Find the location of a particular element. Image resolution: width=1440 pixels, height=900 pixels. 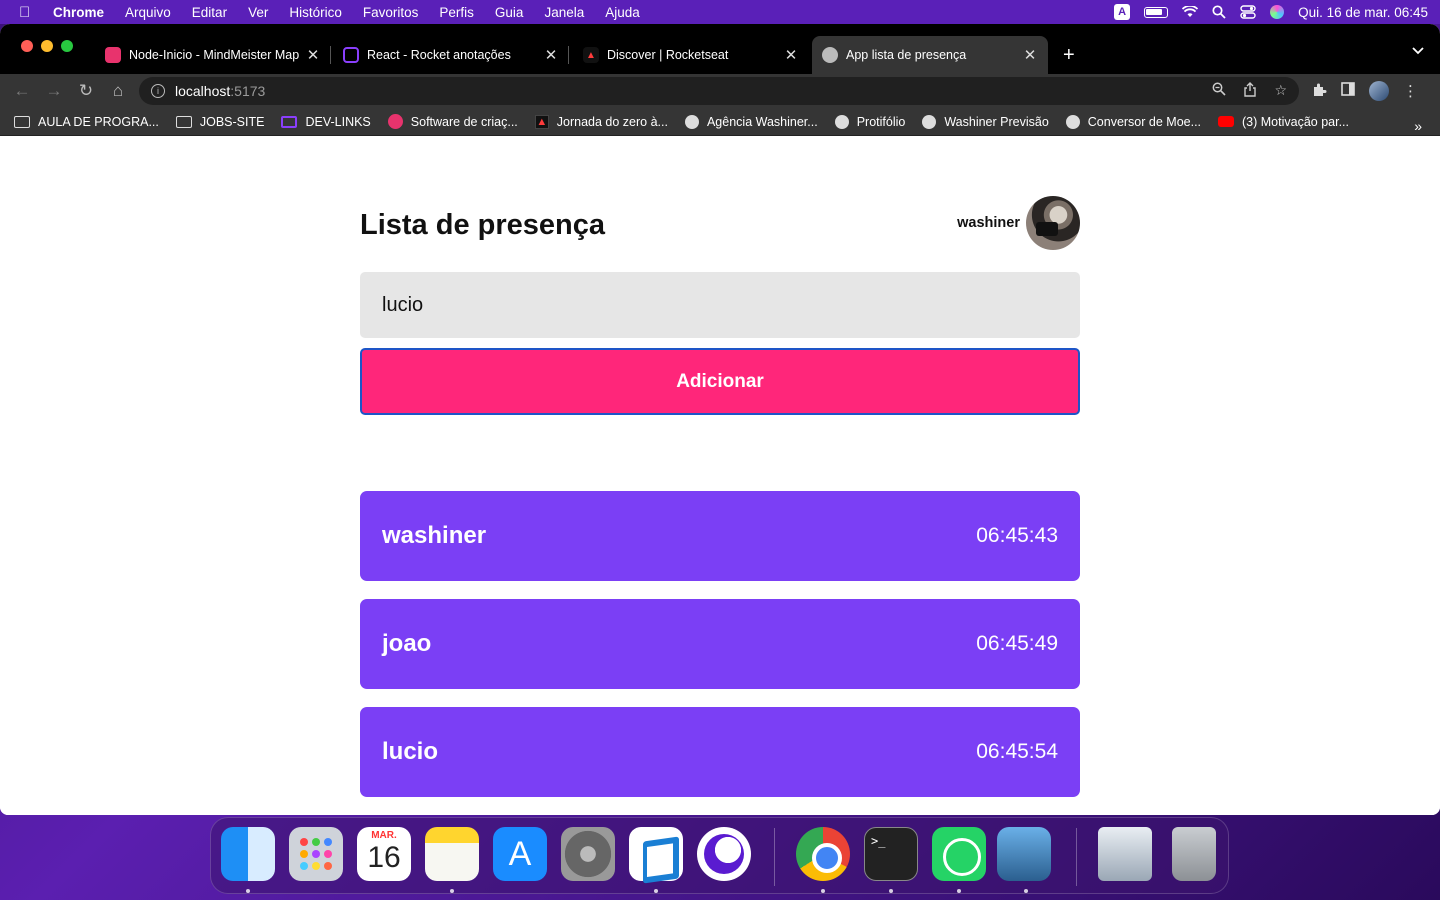

minimize-window-button is located at coordinates (47, 46).